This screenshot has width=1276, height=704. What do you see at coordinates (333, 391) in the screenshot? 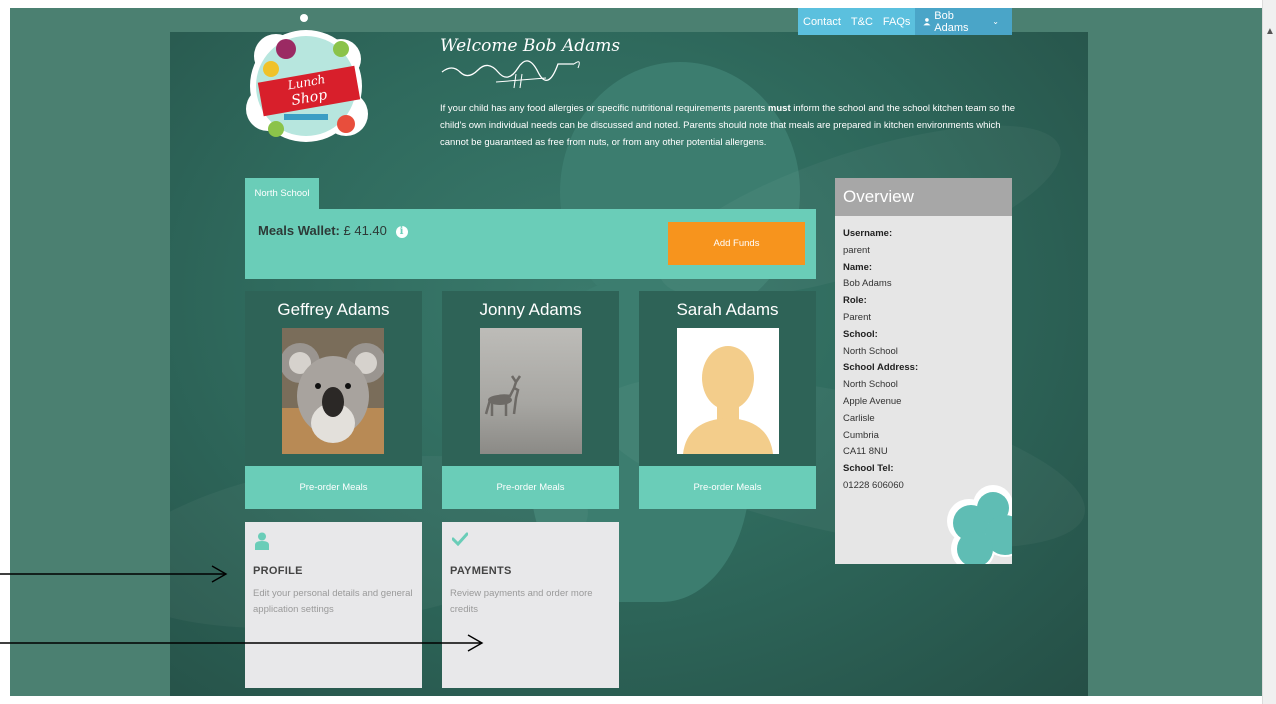
I see `child-photo-koala` at bounding box center [333, 391].